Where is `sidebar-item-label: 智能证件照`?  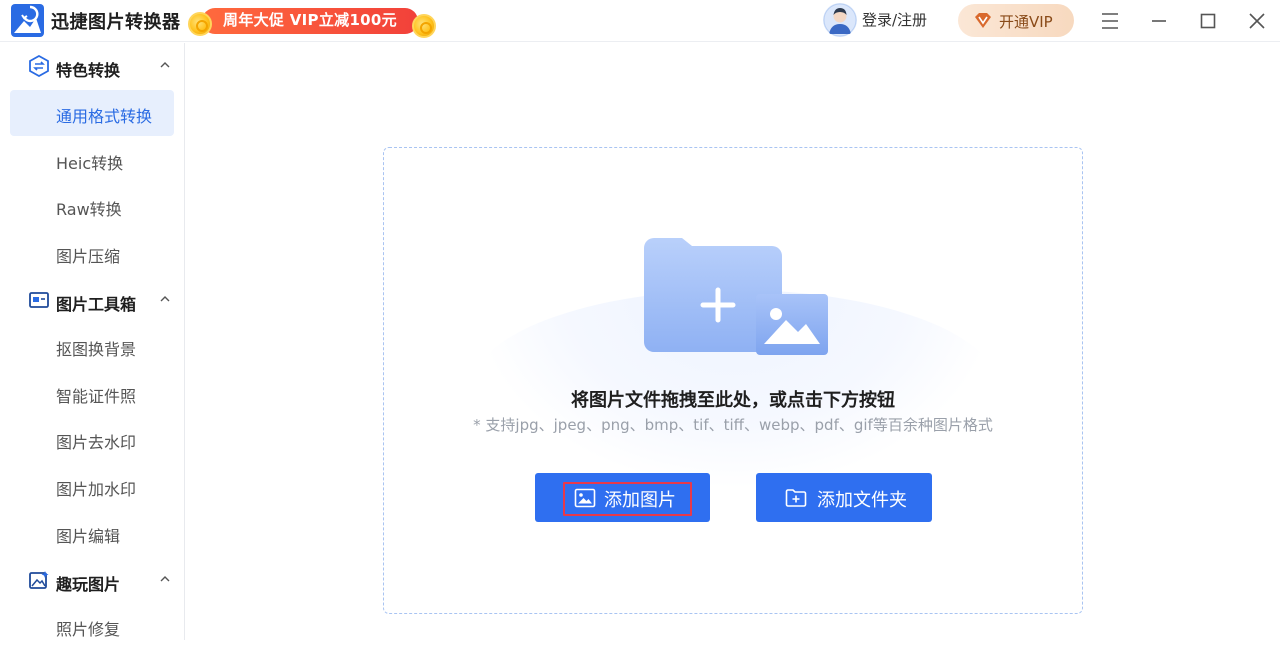
sidebar-item-label: 智能证件照 is located at coordinates (96, 396).